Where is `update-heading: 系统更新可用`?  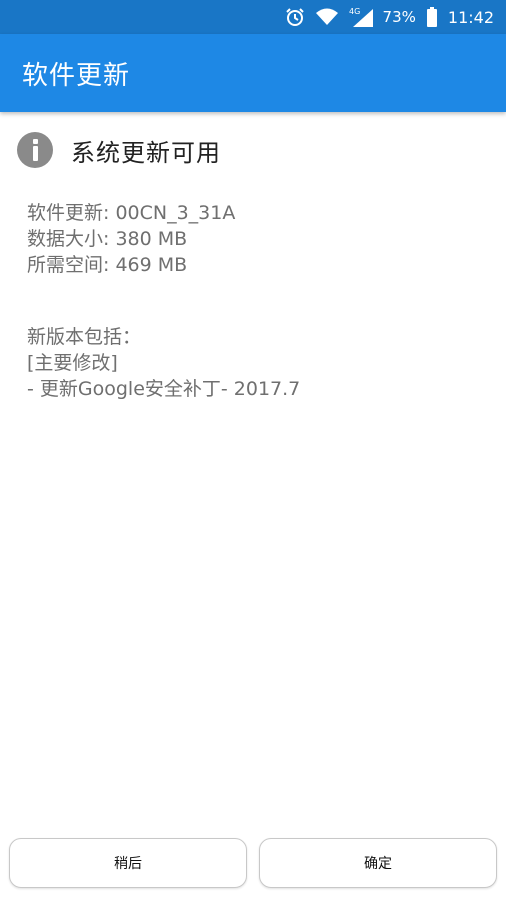
update-heading: 系统更新可用 is located at coordinates (146, 152).